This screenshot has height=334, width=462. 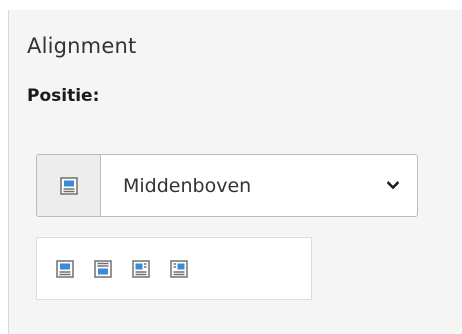 What do you see at coordinates (82, 46) in the screenshot?
I see `section-title: Alignment` at bounding box center [82, 46].